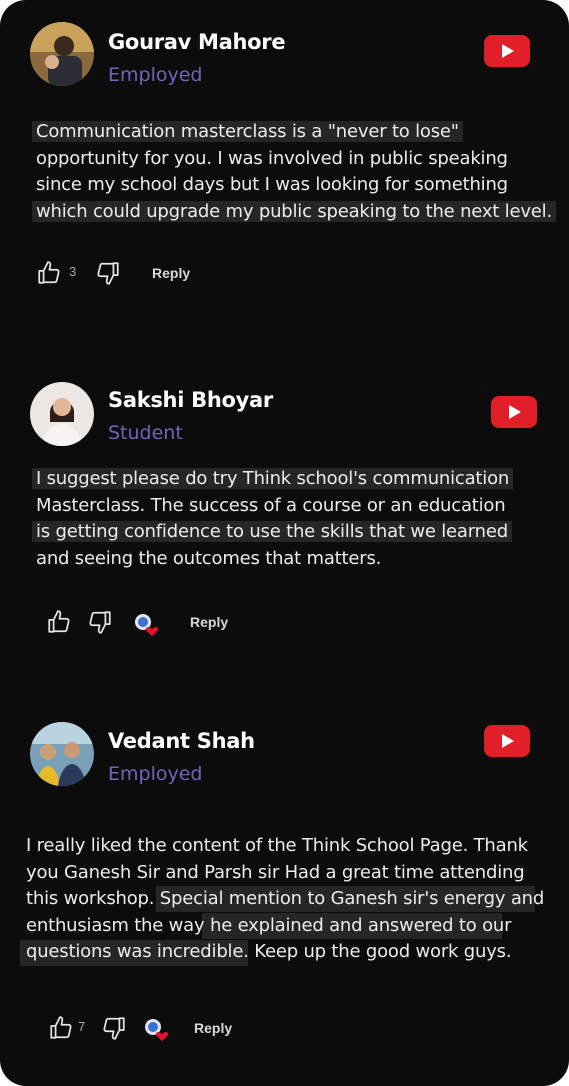 Image resolution: width=569 pixels, height=1086 pixels. What do you see at coordinates (209, 558) in the screenshot?
I see `comment-line: and seeing the outcomes that matters.` at bounding box center [209, 558].